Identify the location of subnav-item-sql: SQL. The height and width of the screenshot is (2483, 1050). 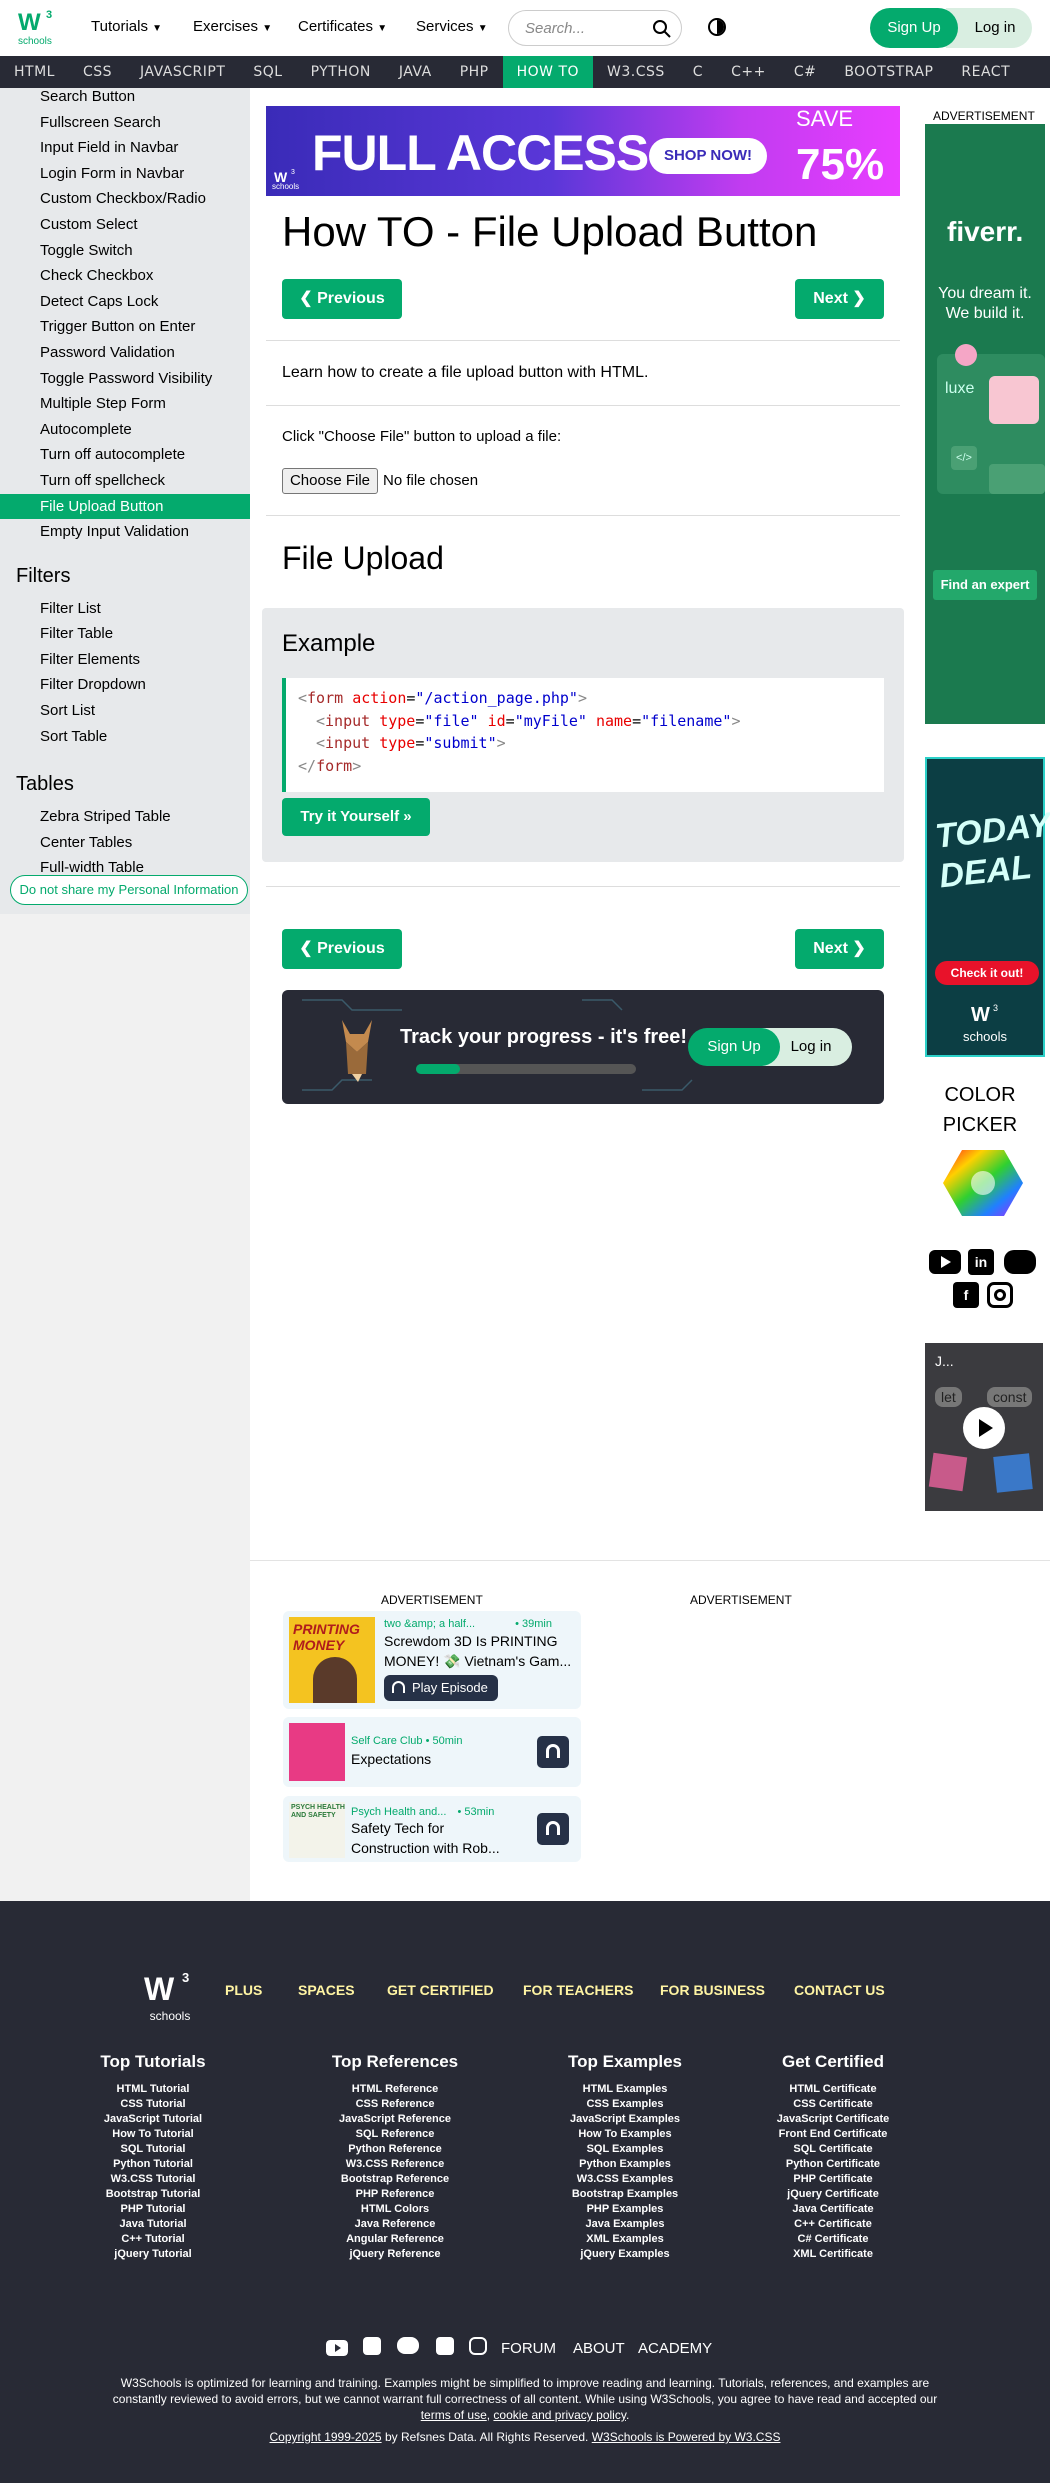
(267, 72).